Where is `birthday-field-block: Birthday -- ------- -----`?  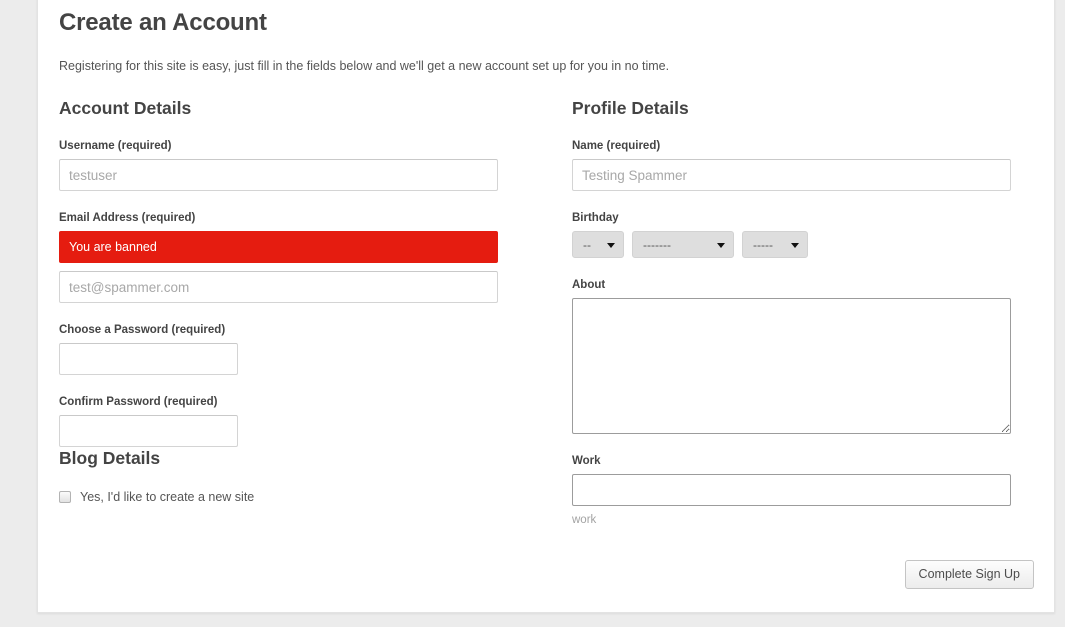 birthday-field-block: Birthday -- ------- ----- is located at coordinates (803, 234).